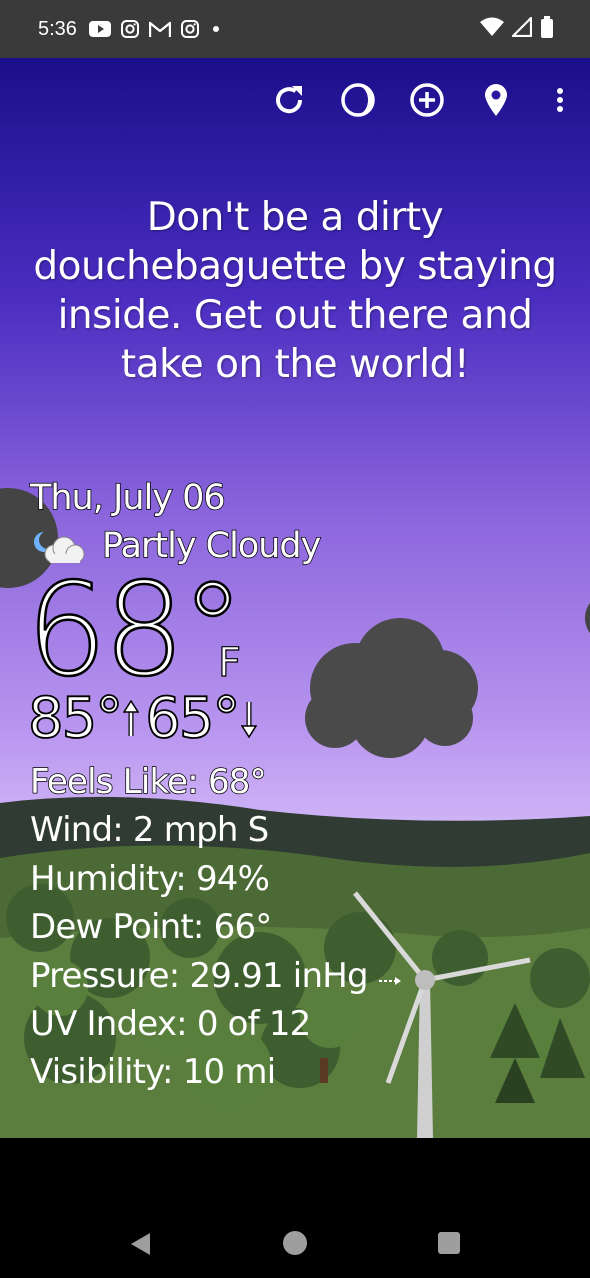 The image size is (590, 1278). I want to click on down-arrow-icon, so click(248, 719).